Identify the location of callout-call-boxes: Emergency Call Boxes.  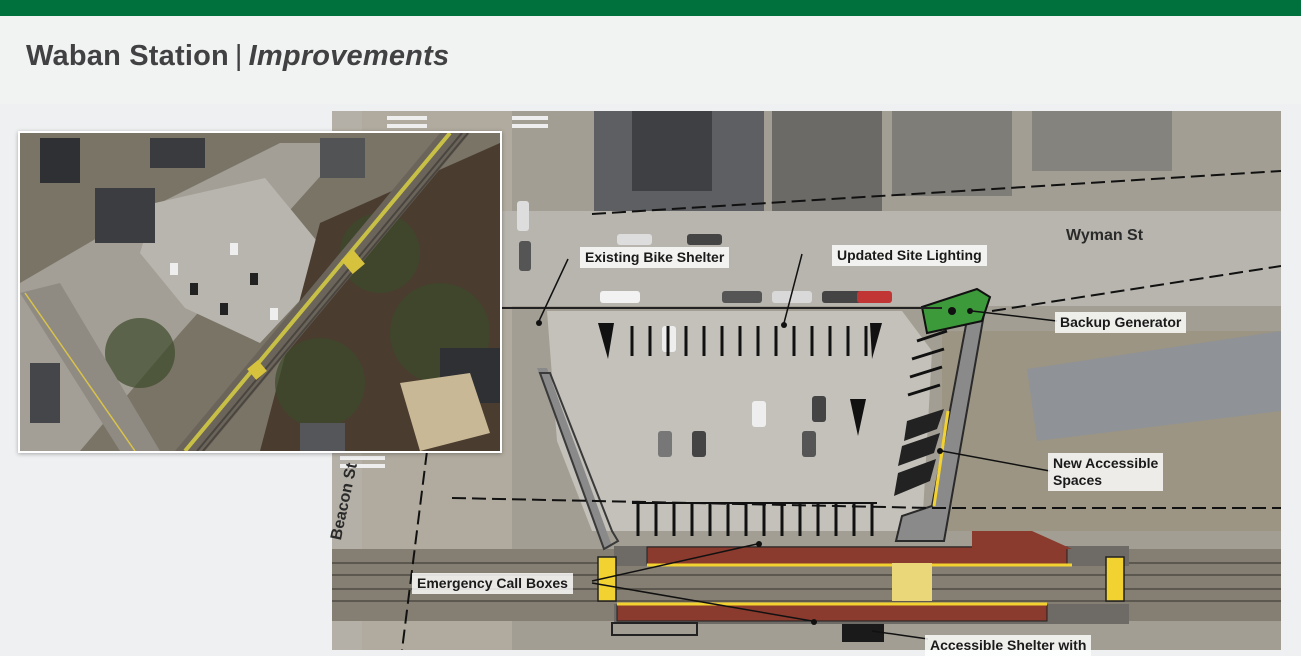
(492, 583).